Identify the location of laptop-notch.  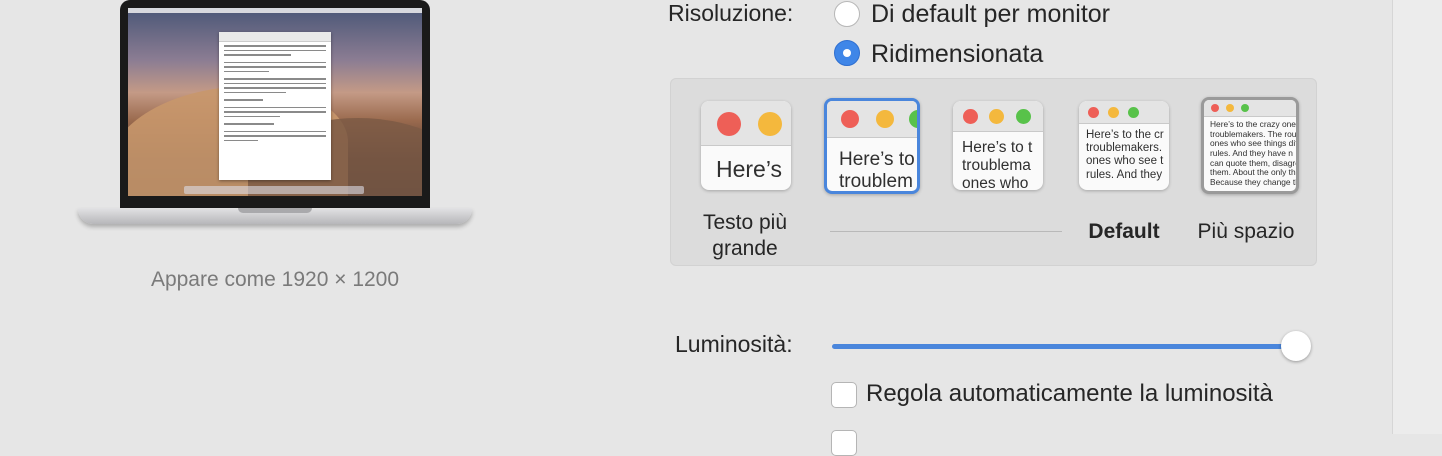
(275, 210).